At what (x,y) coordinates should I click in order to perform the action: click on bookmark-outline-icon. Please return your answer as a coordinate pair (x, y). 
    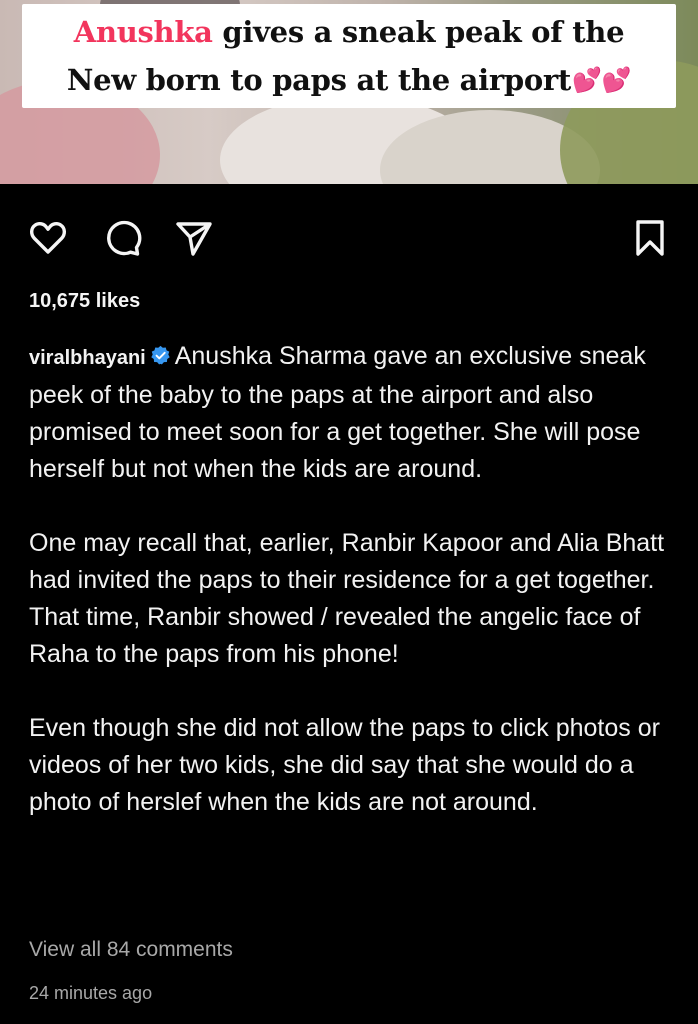
    Looking at the image, I should click on (650, 238).